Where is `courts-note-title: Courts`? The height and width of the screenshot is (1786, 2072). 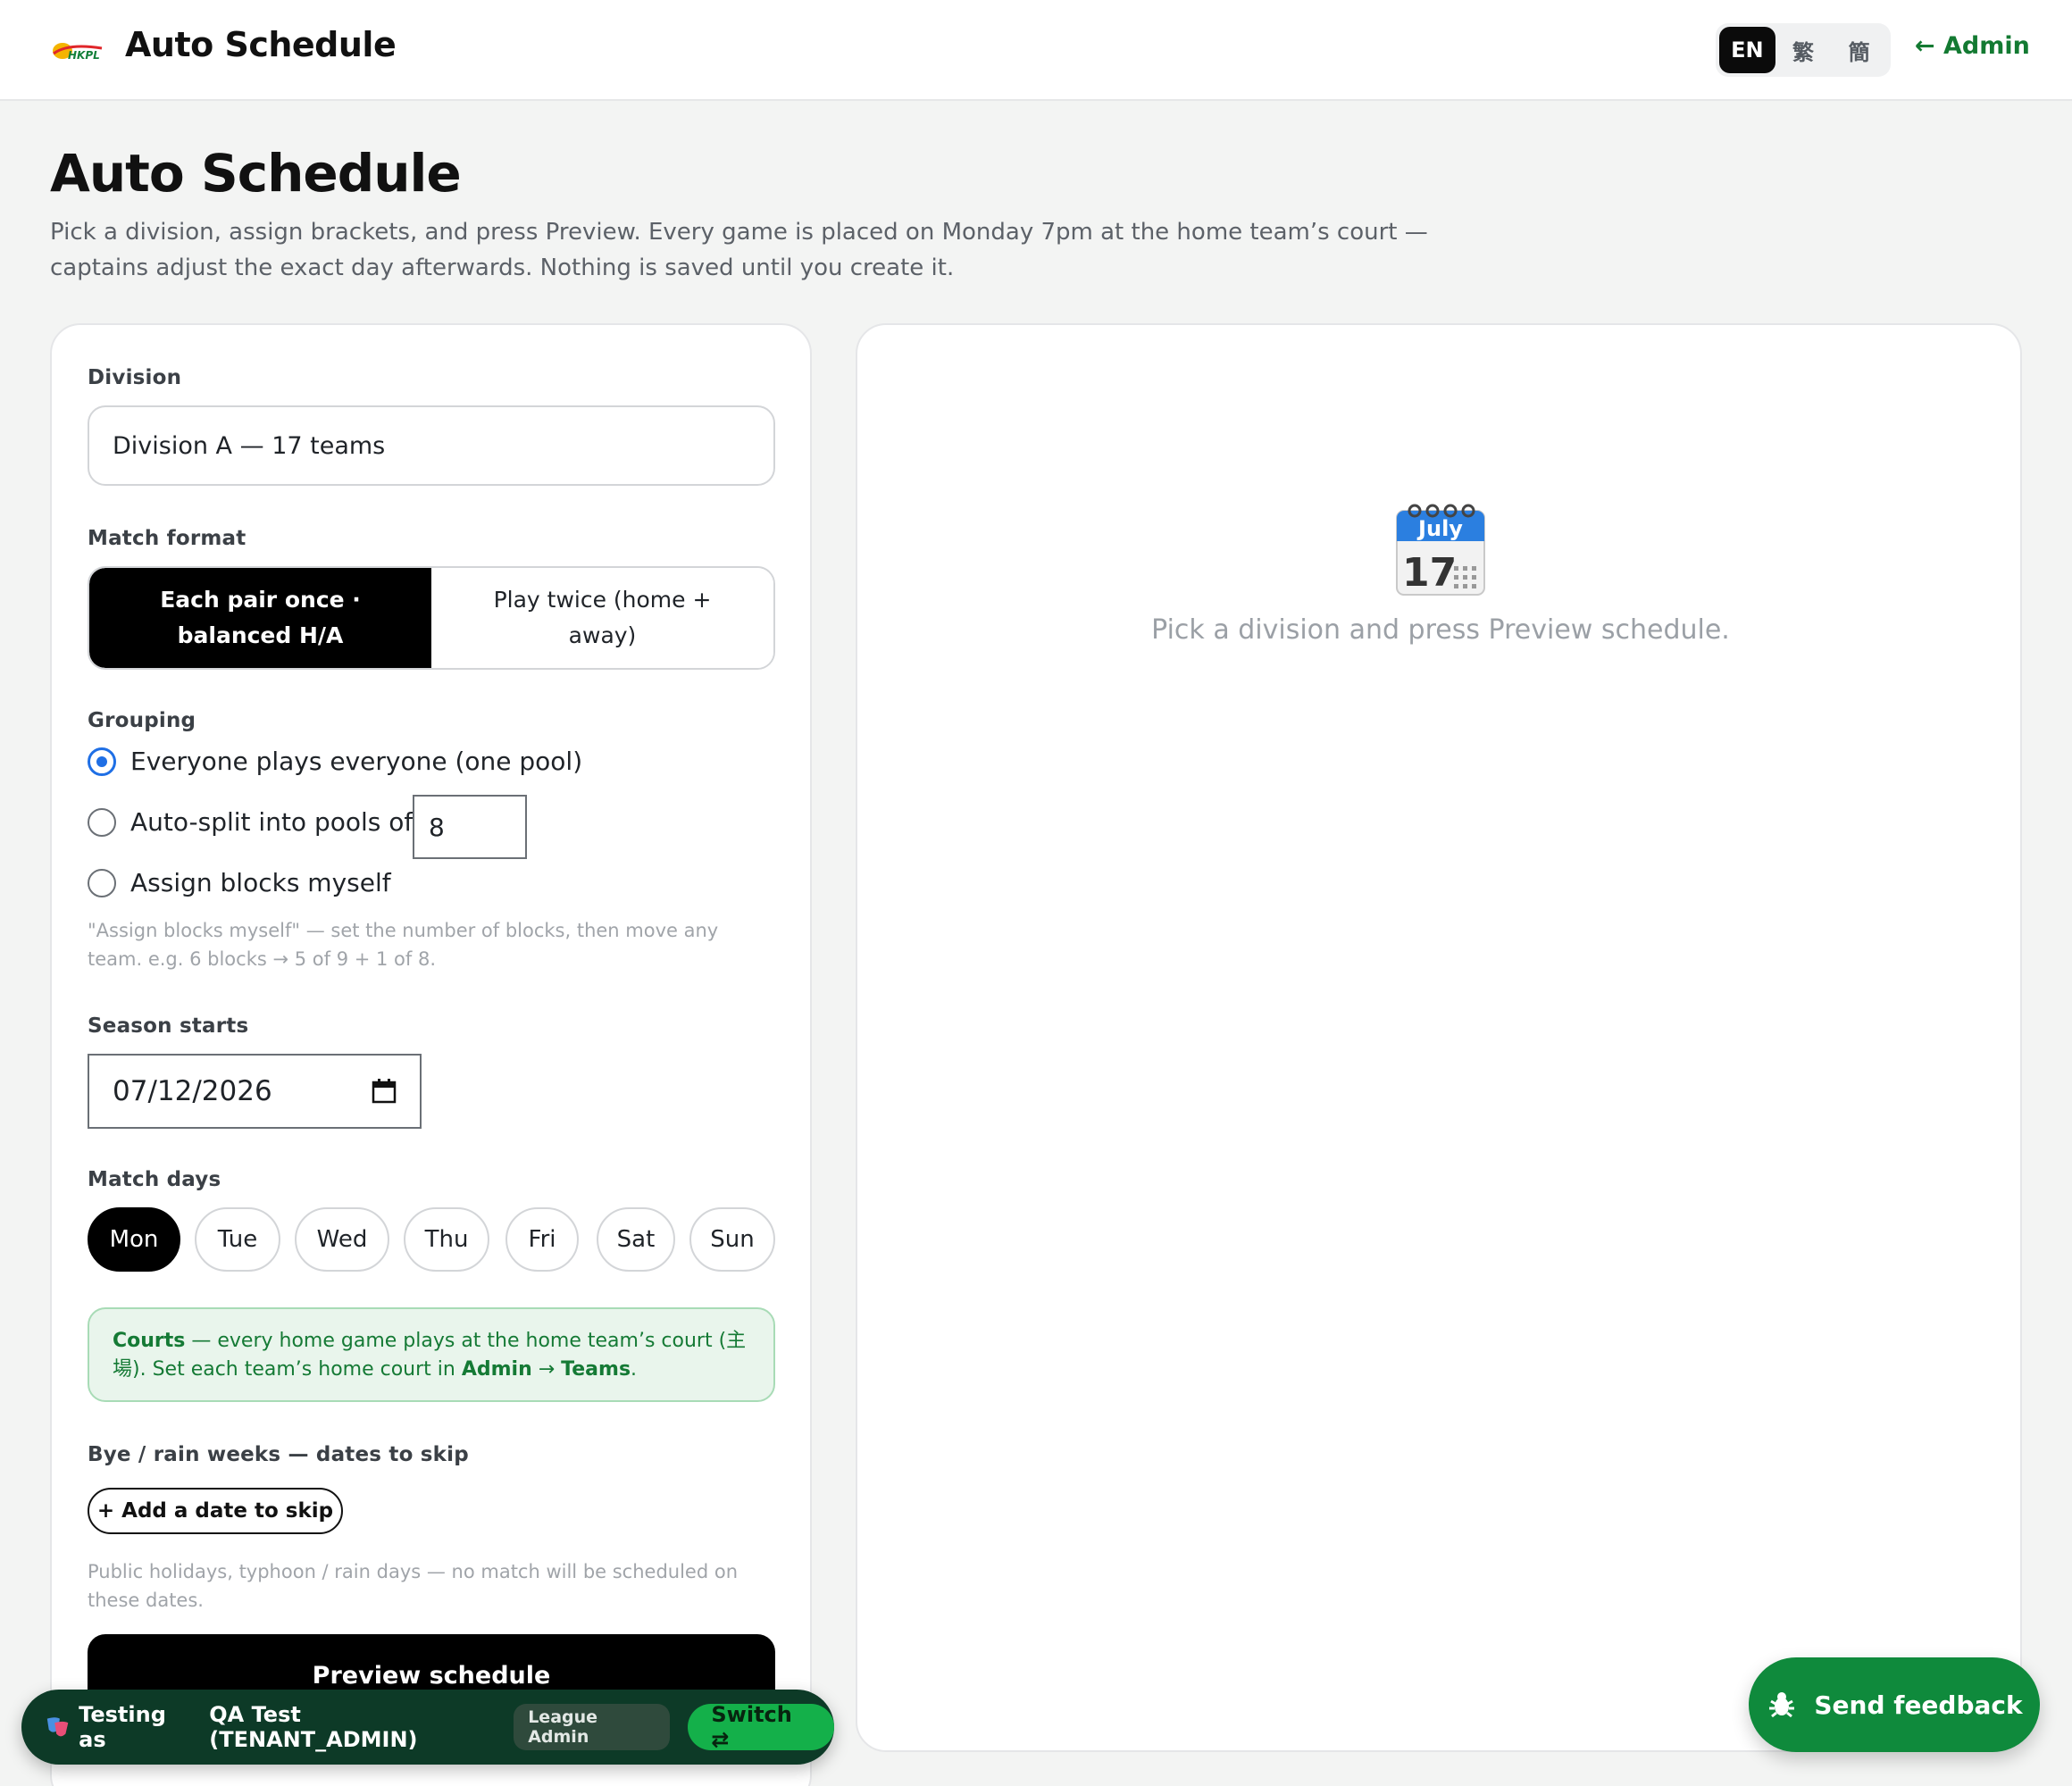
courts-note-title: Courts is located at coordinates (149, 1341).